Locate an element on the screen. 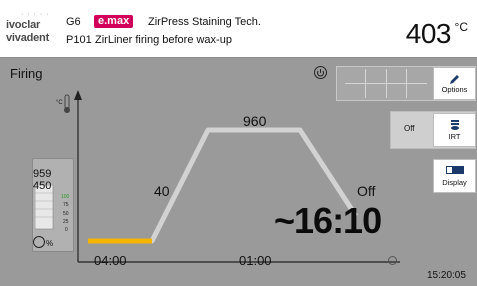  closing-time-label: 04:00 is located at coordinates (110, 260).